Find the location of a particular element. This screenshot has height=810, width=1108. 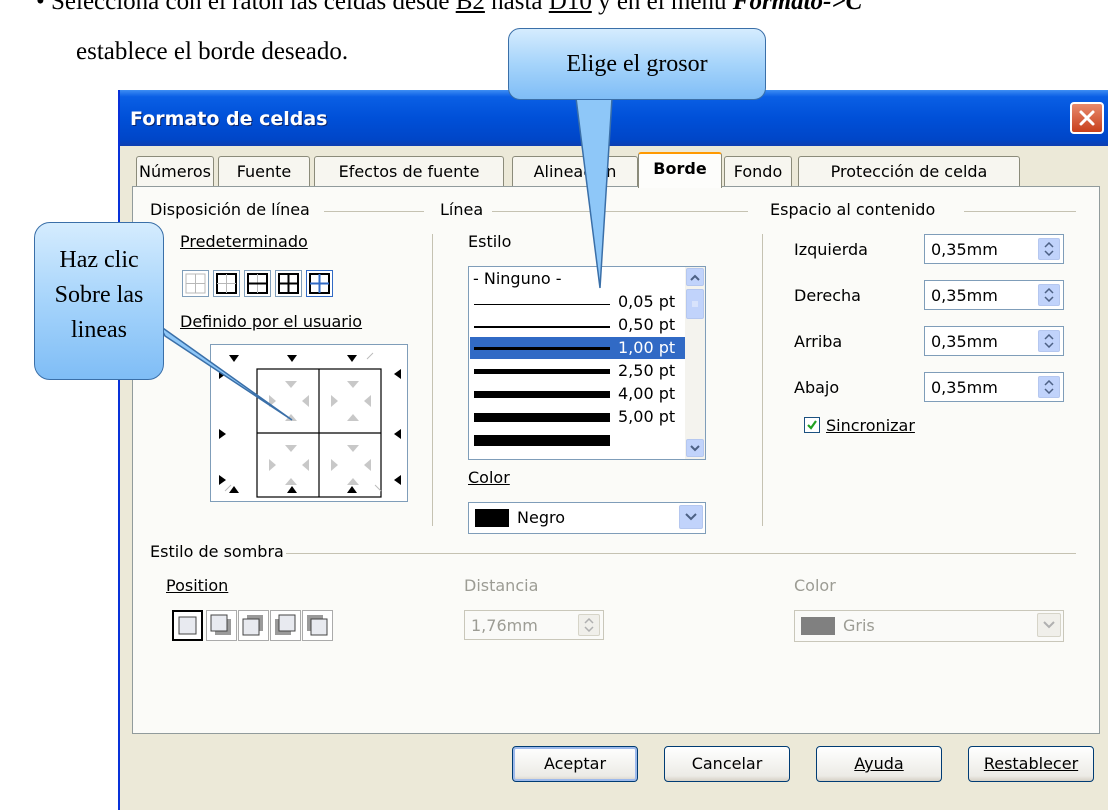

grosor-callout-text: Elige el grosor is located at coordinates (637, 64).